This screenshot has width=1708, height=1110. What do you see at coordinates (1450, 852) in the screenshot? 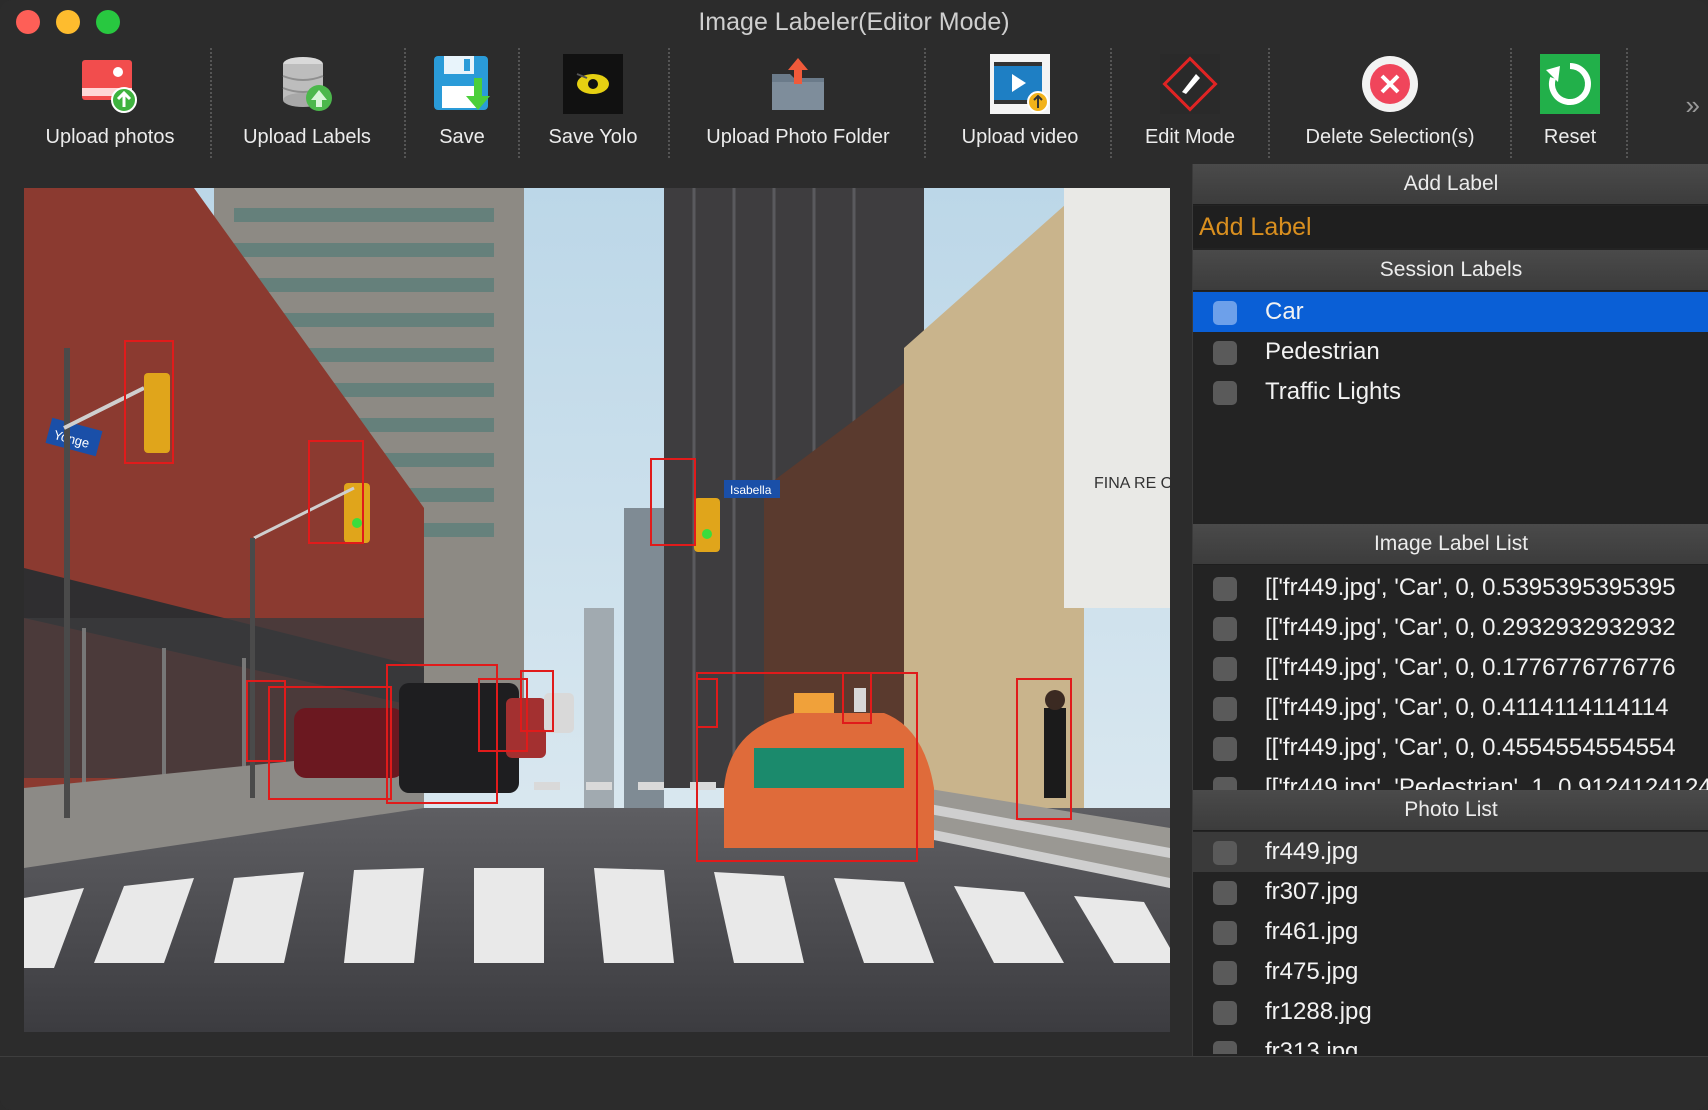
I see `photo-item: fr449.jpg` at bounding box center [1450, 852].